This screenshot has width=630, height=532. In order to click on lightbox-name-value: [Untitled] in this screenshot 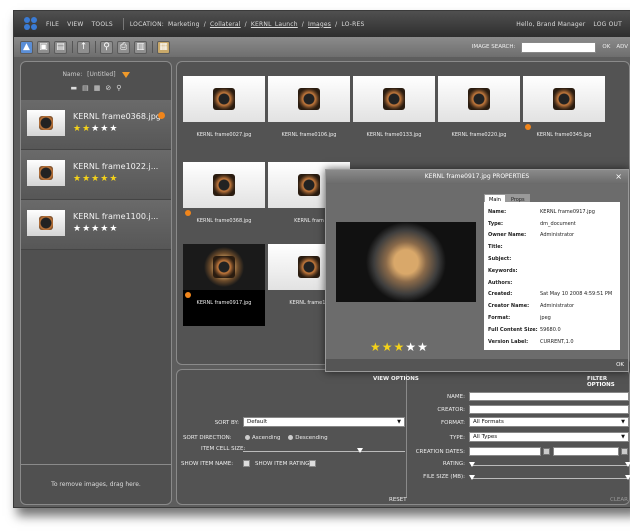, I will do `click(101, 74)`.